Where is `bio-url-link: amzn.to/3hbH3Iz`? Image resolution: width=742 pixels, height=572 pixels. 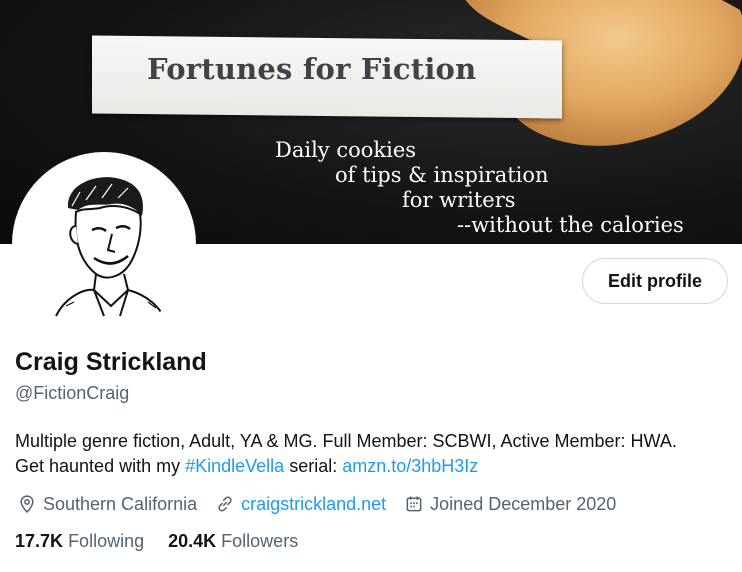 bio-url-link: amzn.to/3hbH3Iz is located at coordinates (410, 466).